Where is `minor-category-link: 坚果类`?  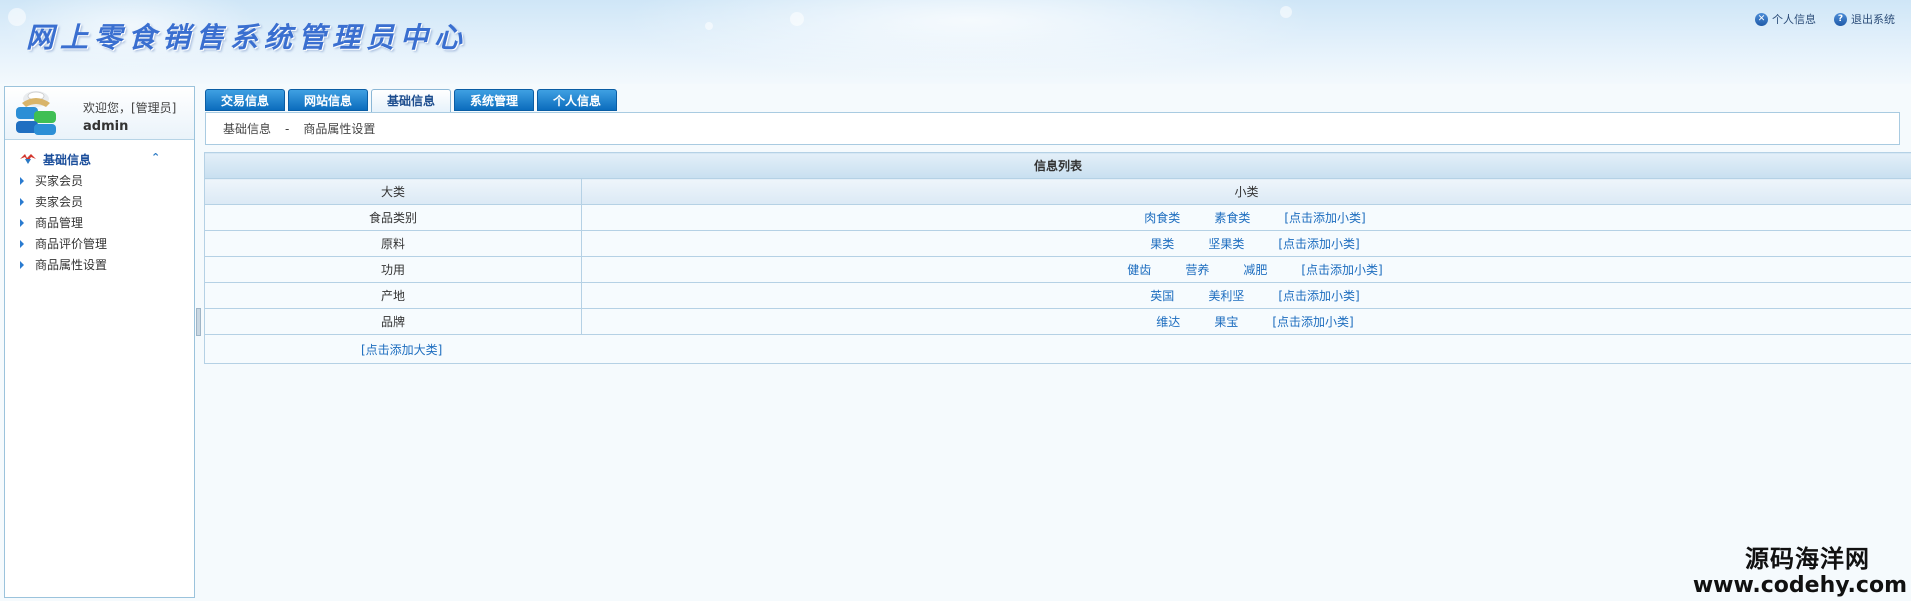 minor-category-link: 坚果类 is located at coordinates (1226, 244).